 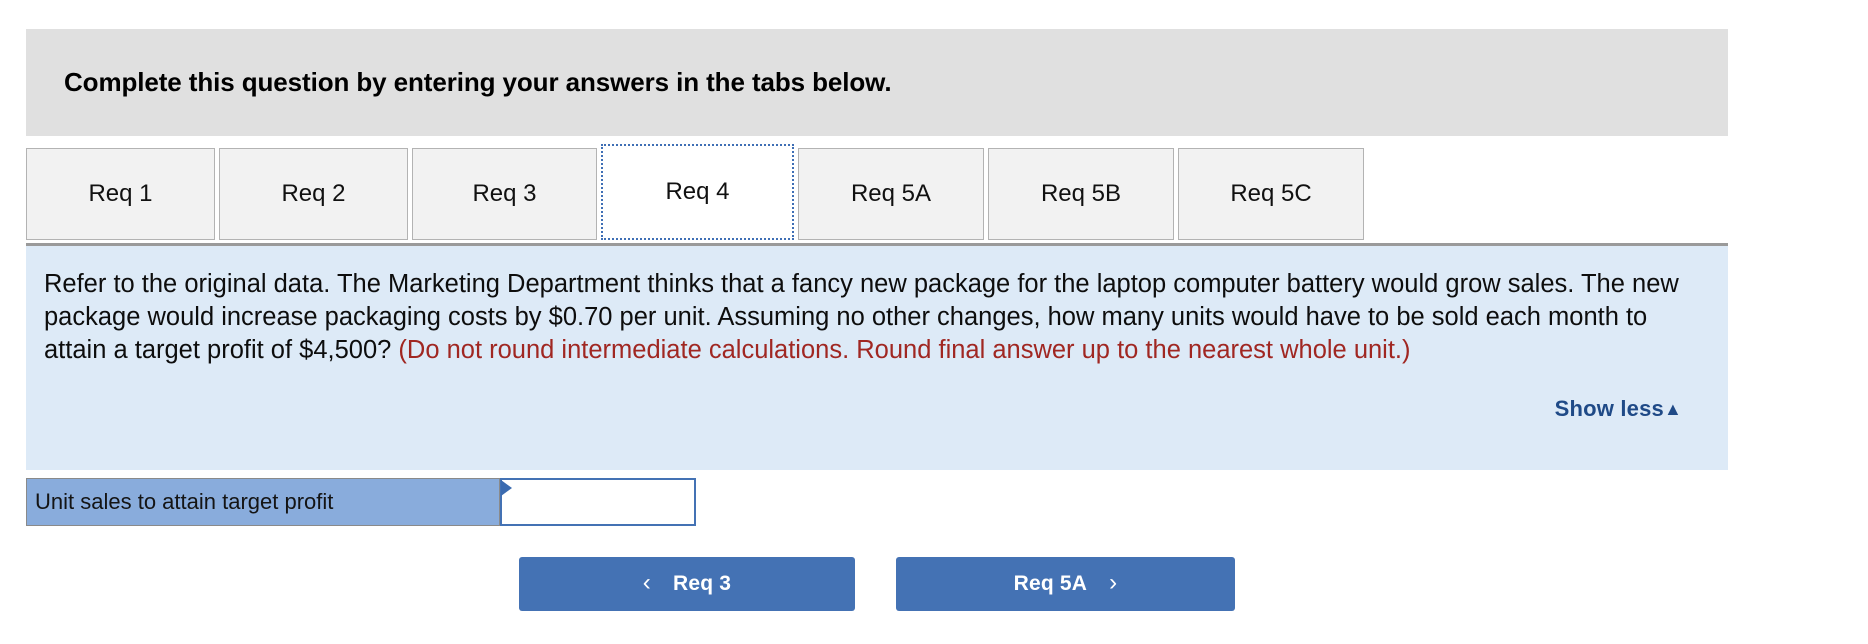 I want to click on tab-req-5a: Req 5A, so click(x=891, y=194).